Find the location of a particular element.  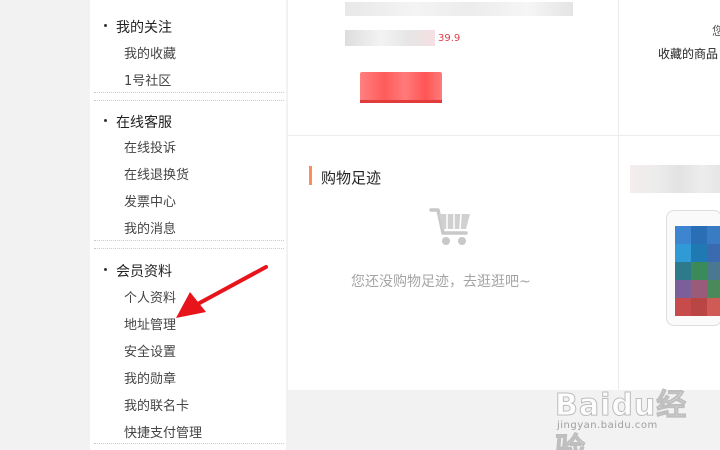

watermark: Baidu经验 jingyan.baidu.com is located at coordinates (635, 415).